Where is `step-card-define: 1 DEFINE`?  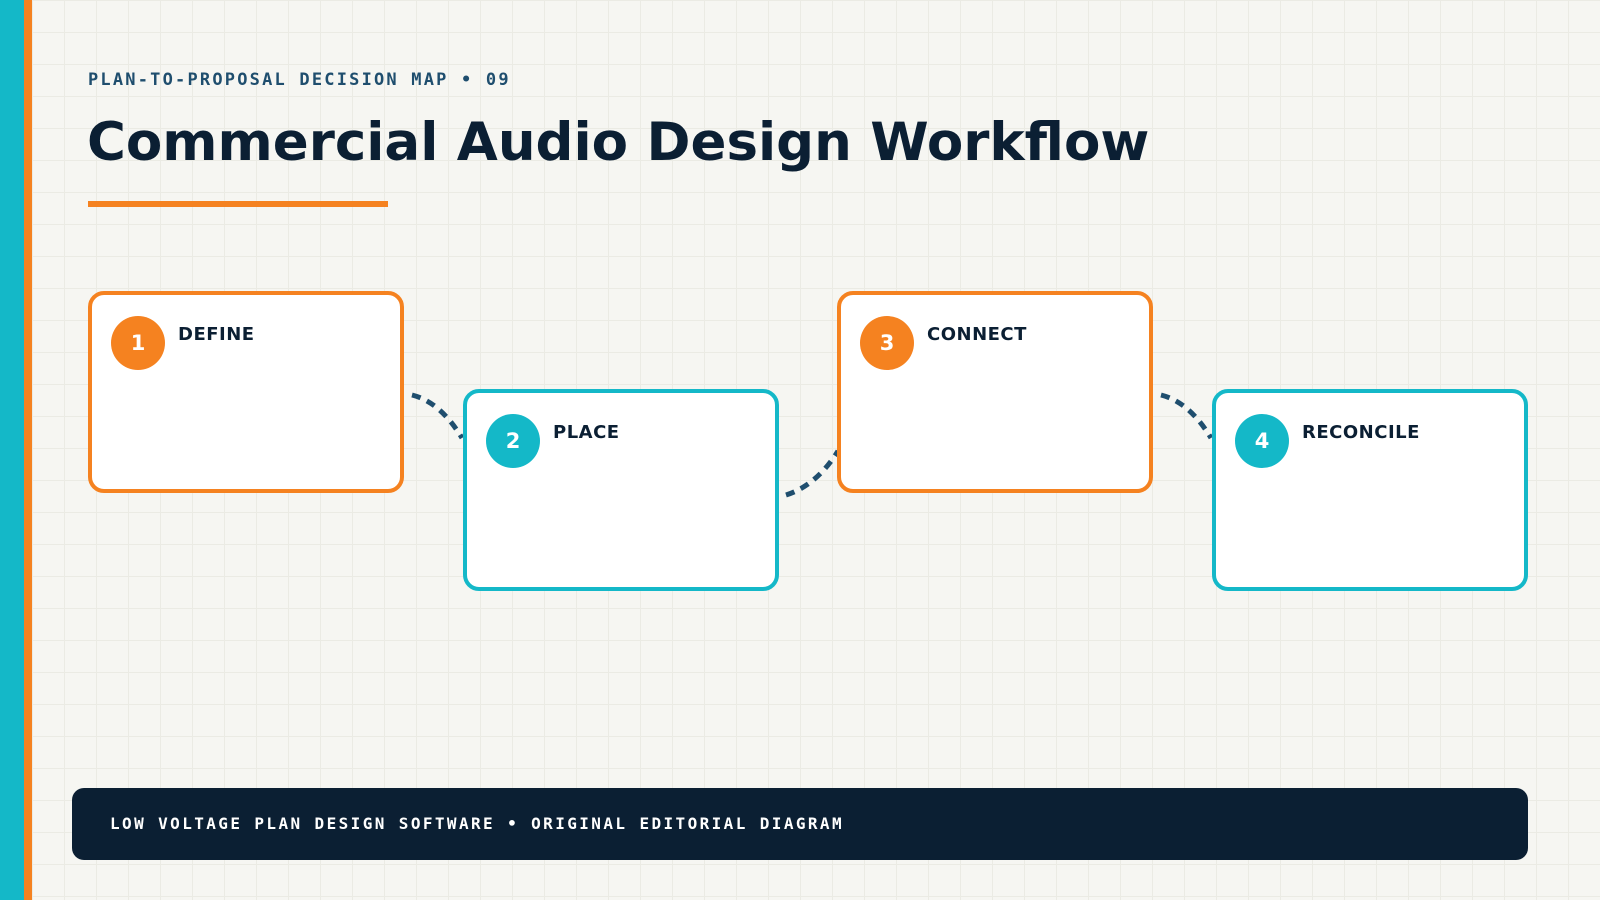
step-card-define: 1 DEFINE is located at coordinates (246, 392).